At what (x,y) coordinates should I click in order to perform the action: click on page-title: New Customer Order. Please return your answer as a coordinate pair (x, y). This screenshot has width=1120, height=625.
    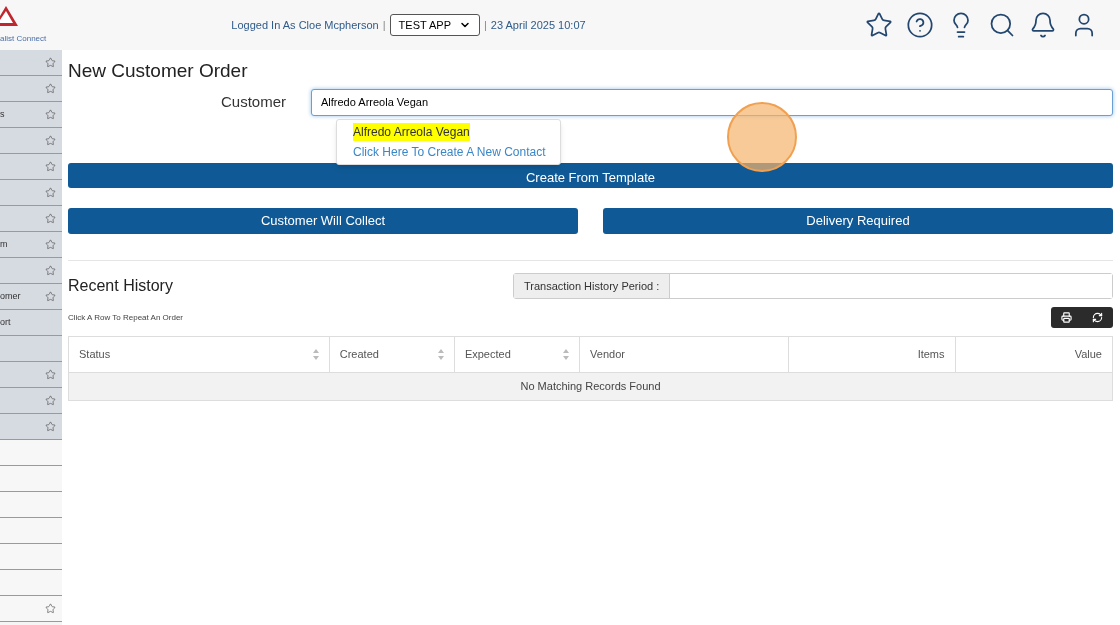
    Looking at the image, I should click on (158, 71).